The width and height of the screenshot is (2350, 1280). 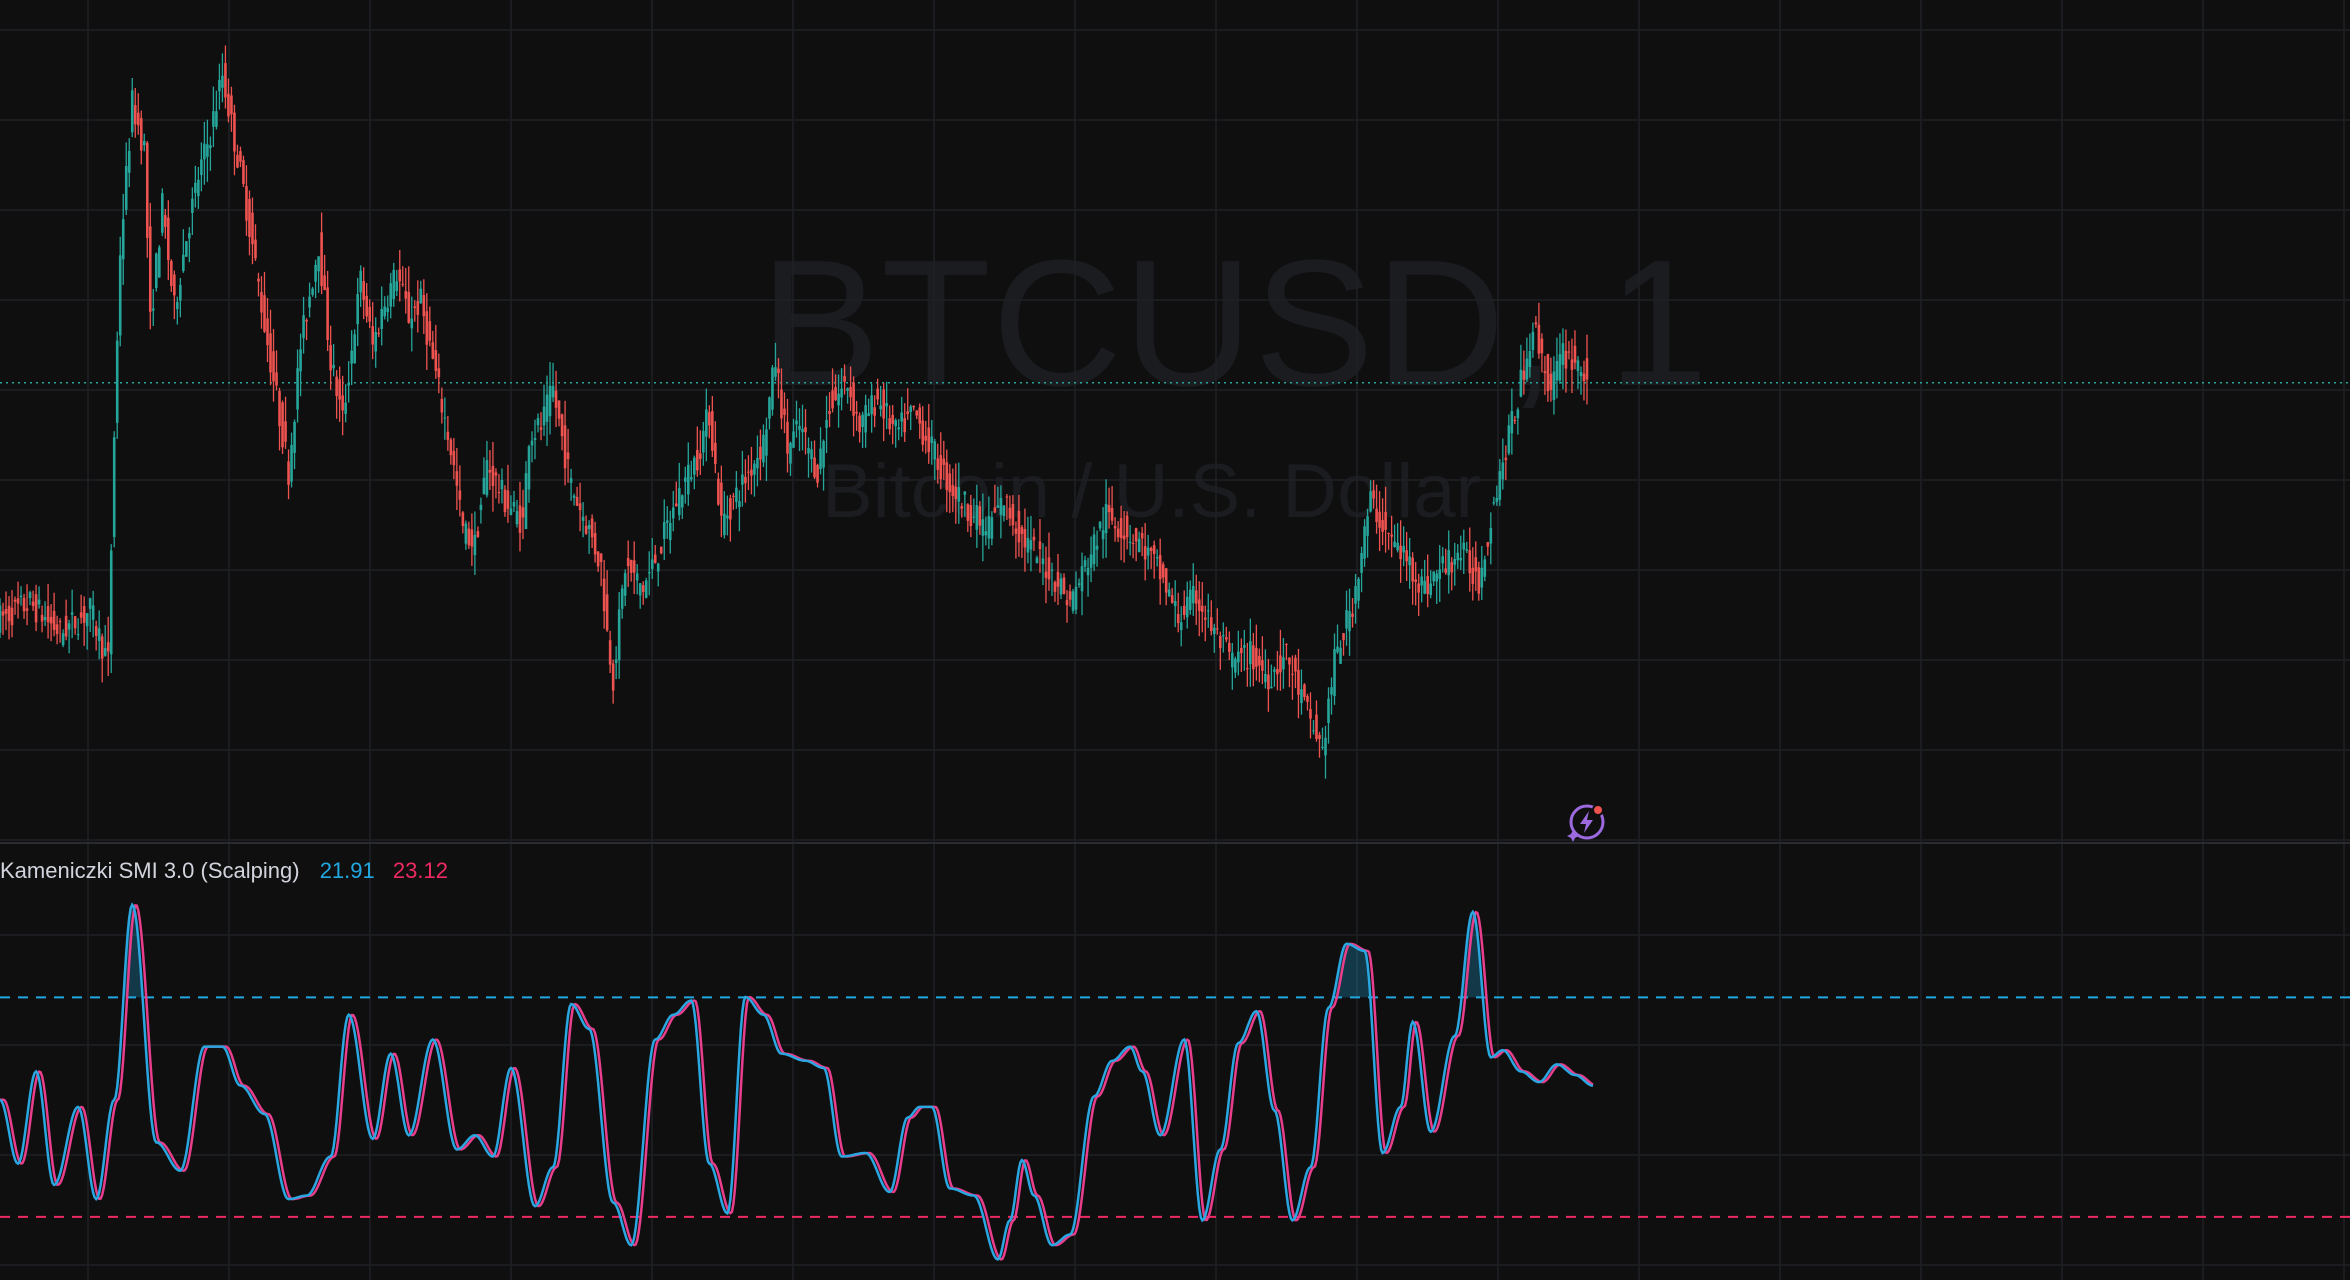 What do you see at coordinates (804, 951) in the screenshot?
I see `overbought-fill` at bounding box center [804, 951].